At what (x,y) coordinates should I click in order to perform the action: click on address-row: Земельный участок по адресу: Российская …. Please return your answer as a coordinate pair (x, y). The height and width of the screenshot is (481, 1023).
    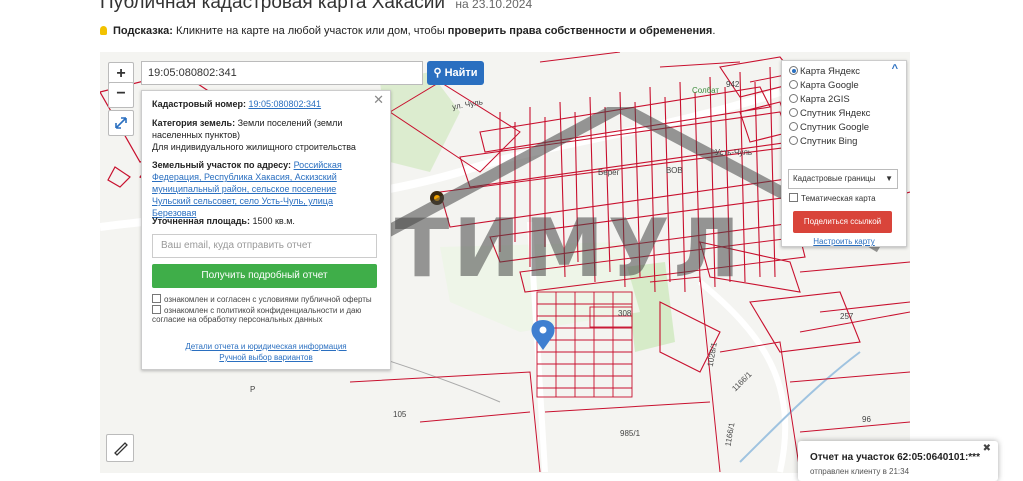
    Looking at the image, I should click on (262, 189).